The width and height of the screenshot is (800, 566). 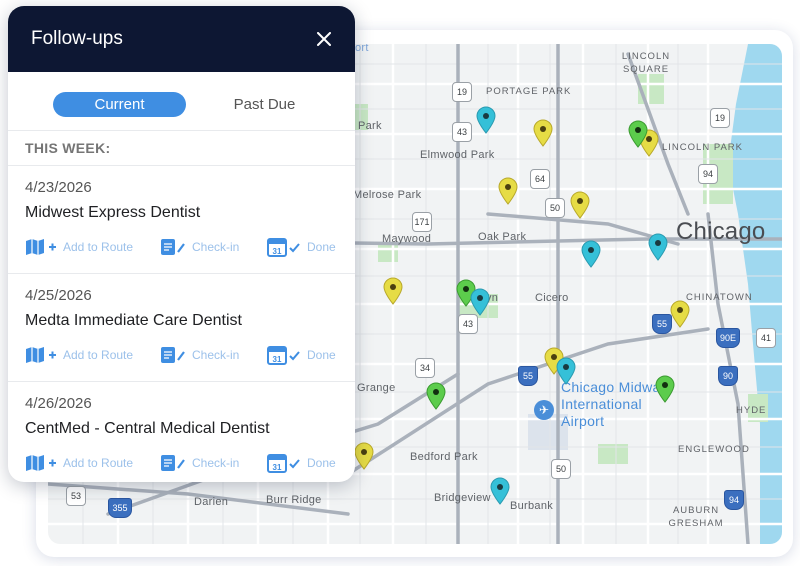 I want to click on map-label-hyde: HYDE, so click(x=751, y=410).